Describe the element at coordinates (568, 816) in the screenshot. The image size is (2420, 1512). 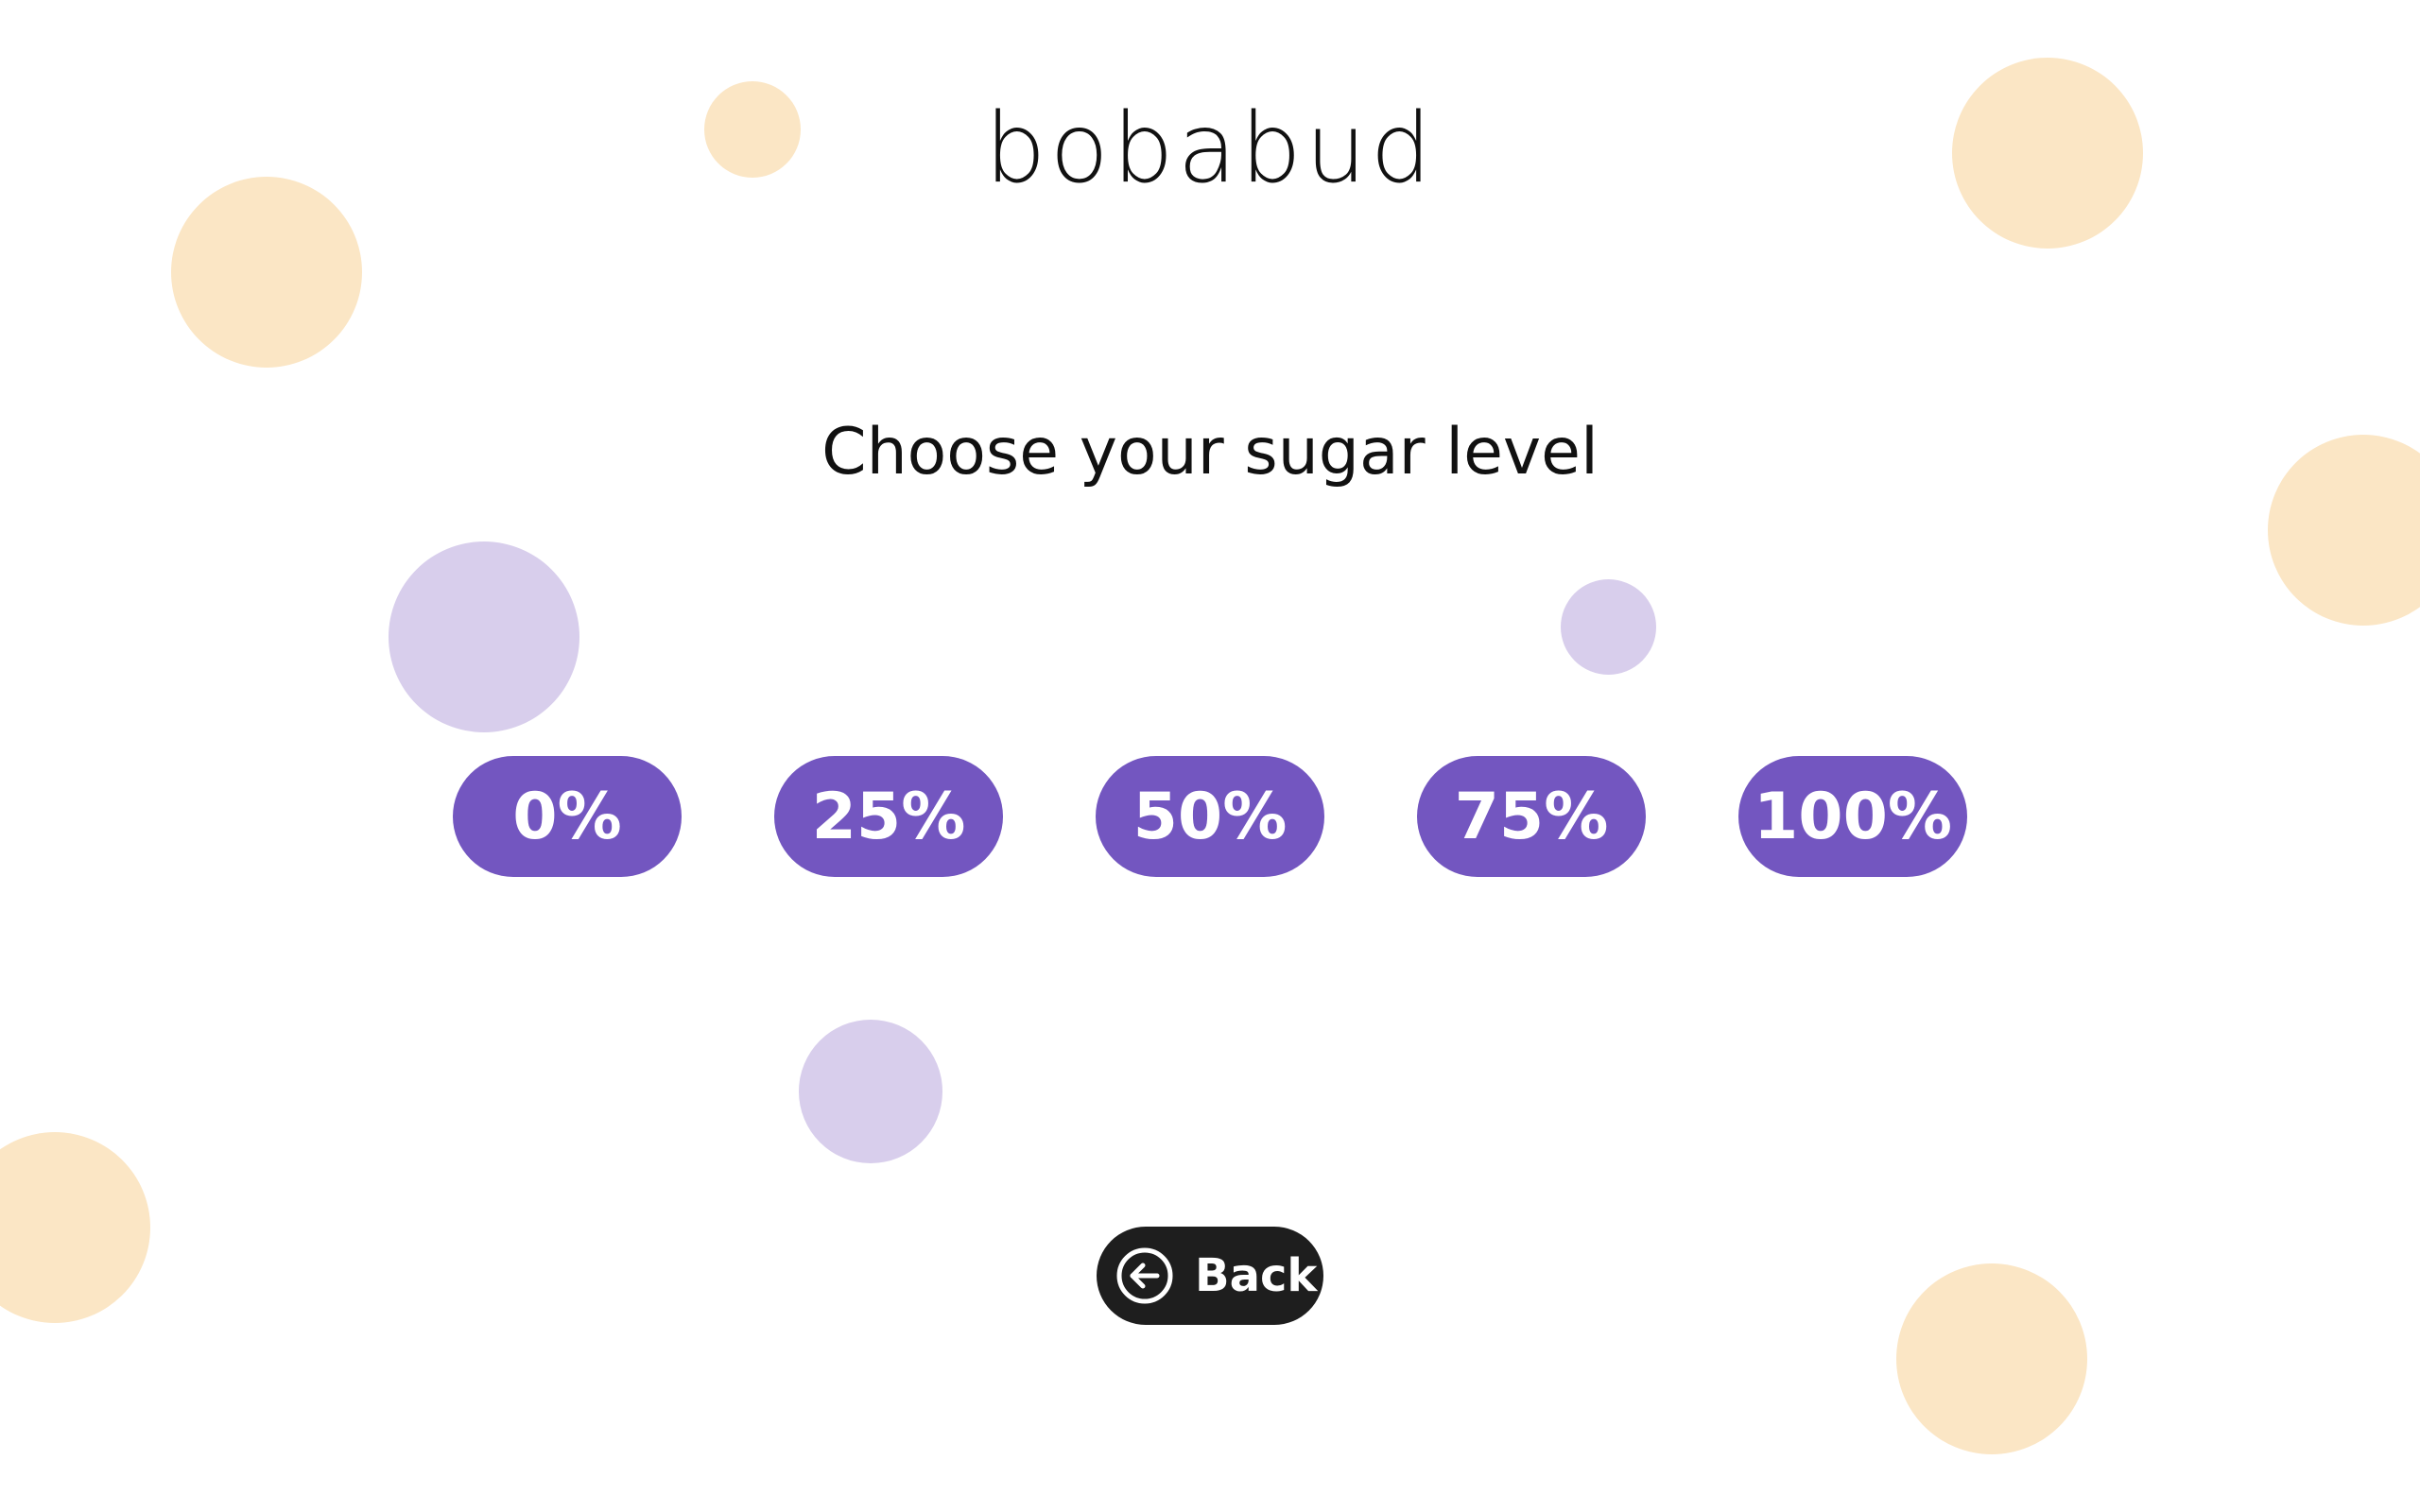
I see `sugar-option-0-button: 0%` at that location.